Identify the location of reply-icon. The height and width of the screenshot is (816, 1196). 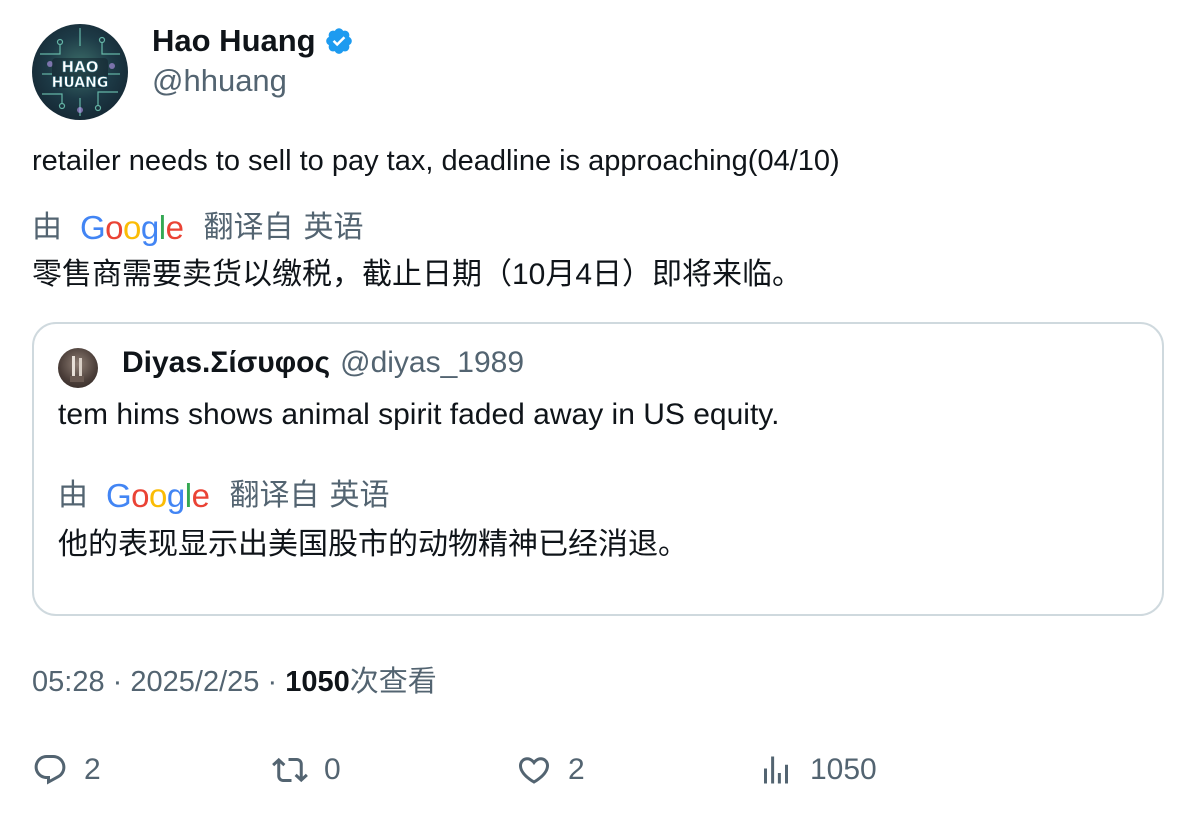
(50, 770).